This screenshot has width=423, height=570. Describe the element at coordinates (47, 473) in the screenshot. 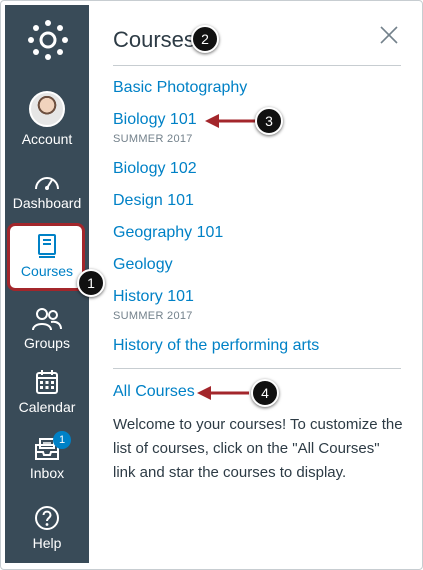

I see `nav-inbox-label: Inbox` at that location.